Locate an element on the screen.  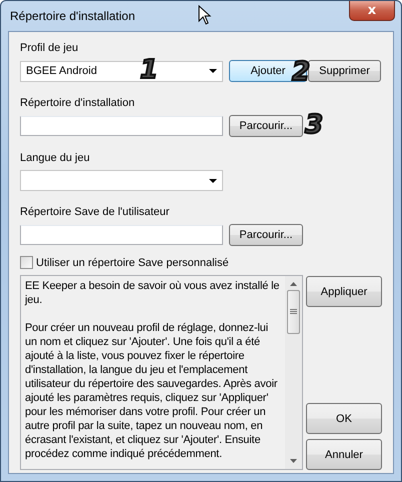
scrollbar is located at coordinates (293, 372).